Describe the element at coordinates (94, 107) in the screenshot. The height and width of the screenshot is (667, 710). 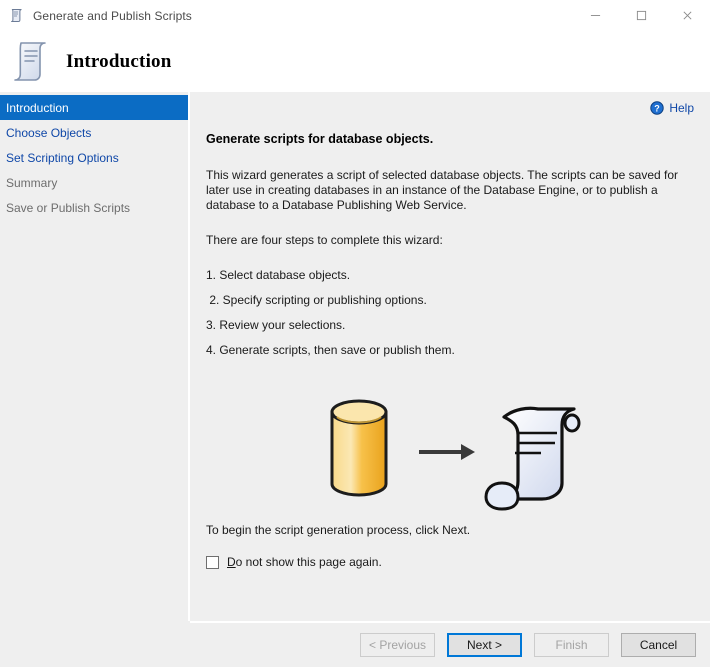
I see `sidebar-item-introduction: Introduction` at that location.